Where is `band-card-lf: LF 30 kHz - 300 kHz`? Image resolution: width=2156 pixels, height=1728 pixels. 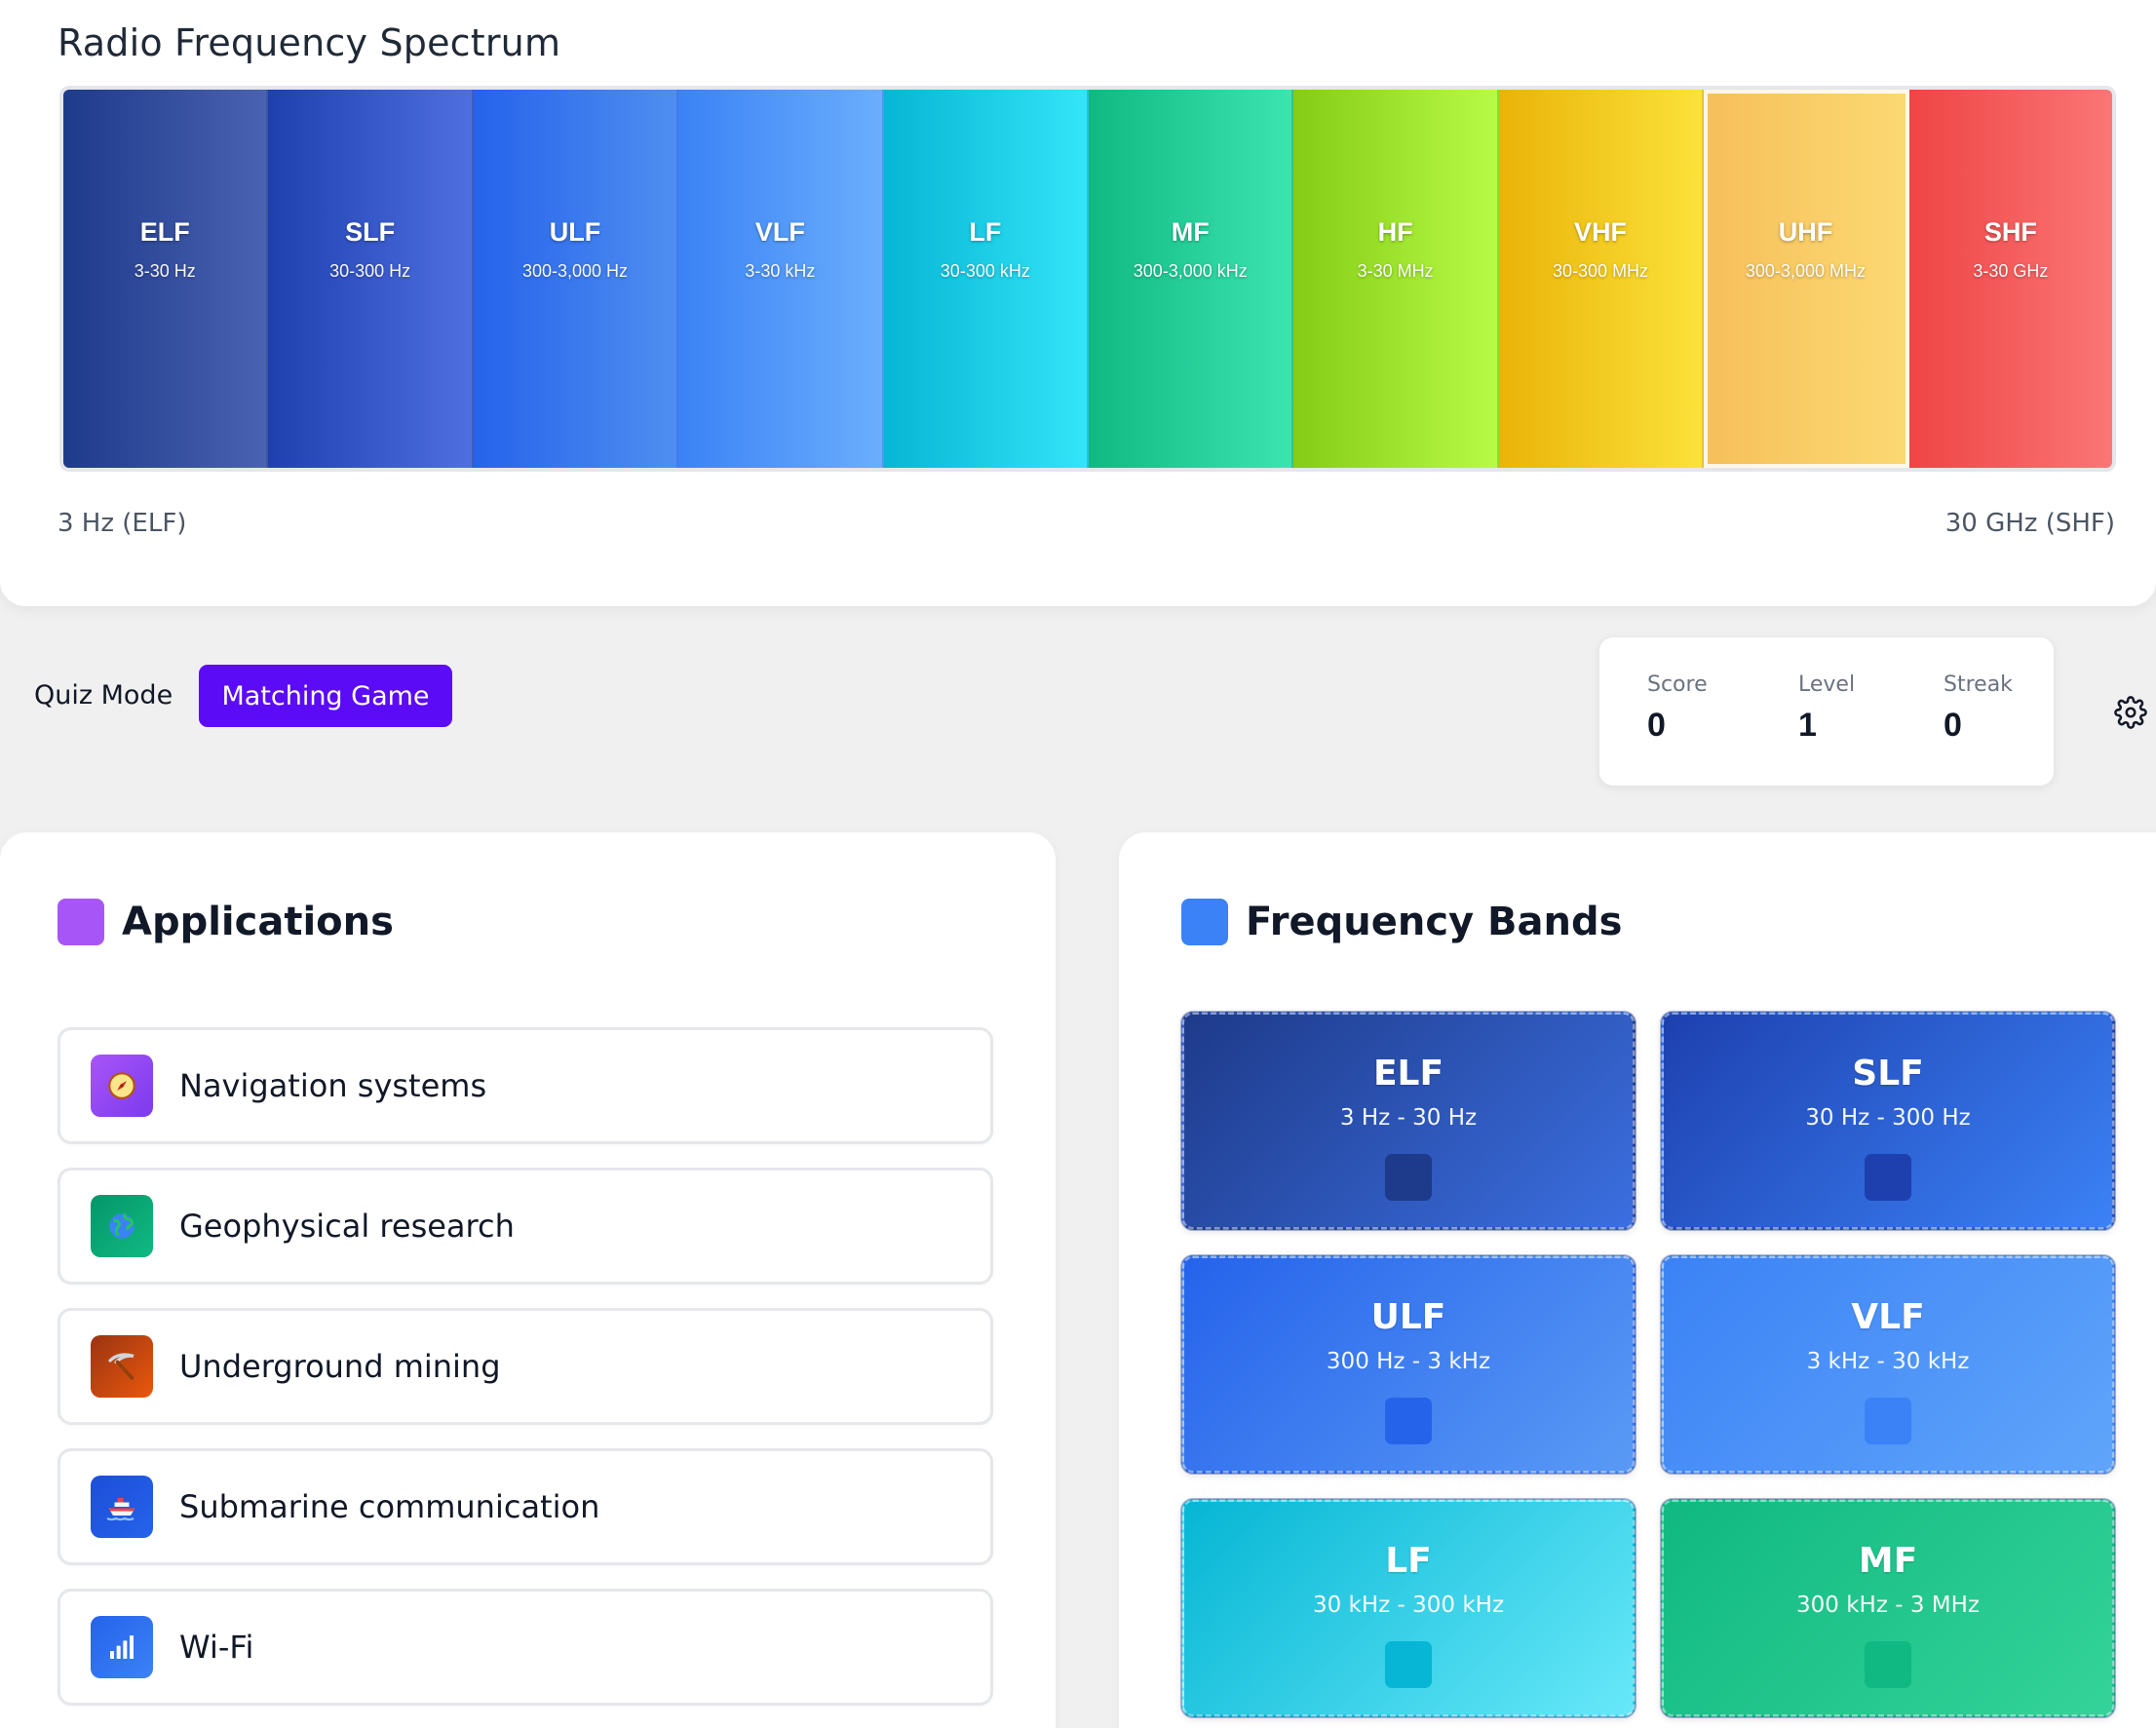
band-card-lf: LF 30 kHz - 300 kHz is located at coordinates (1408, 1608).